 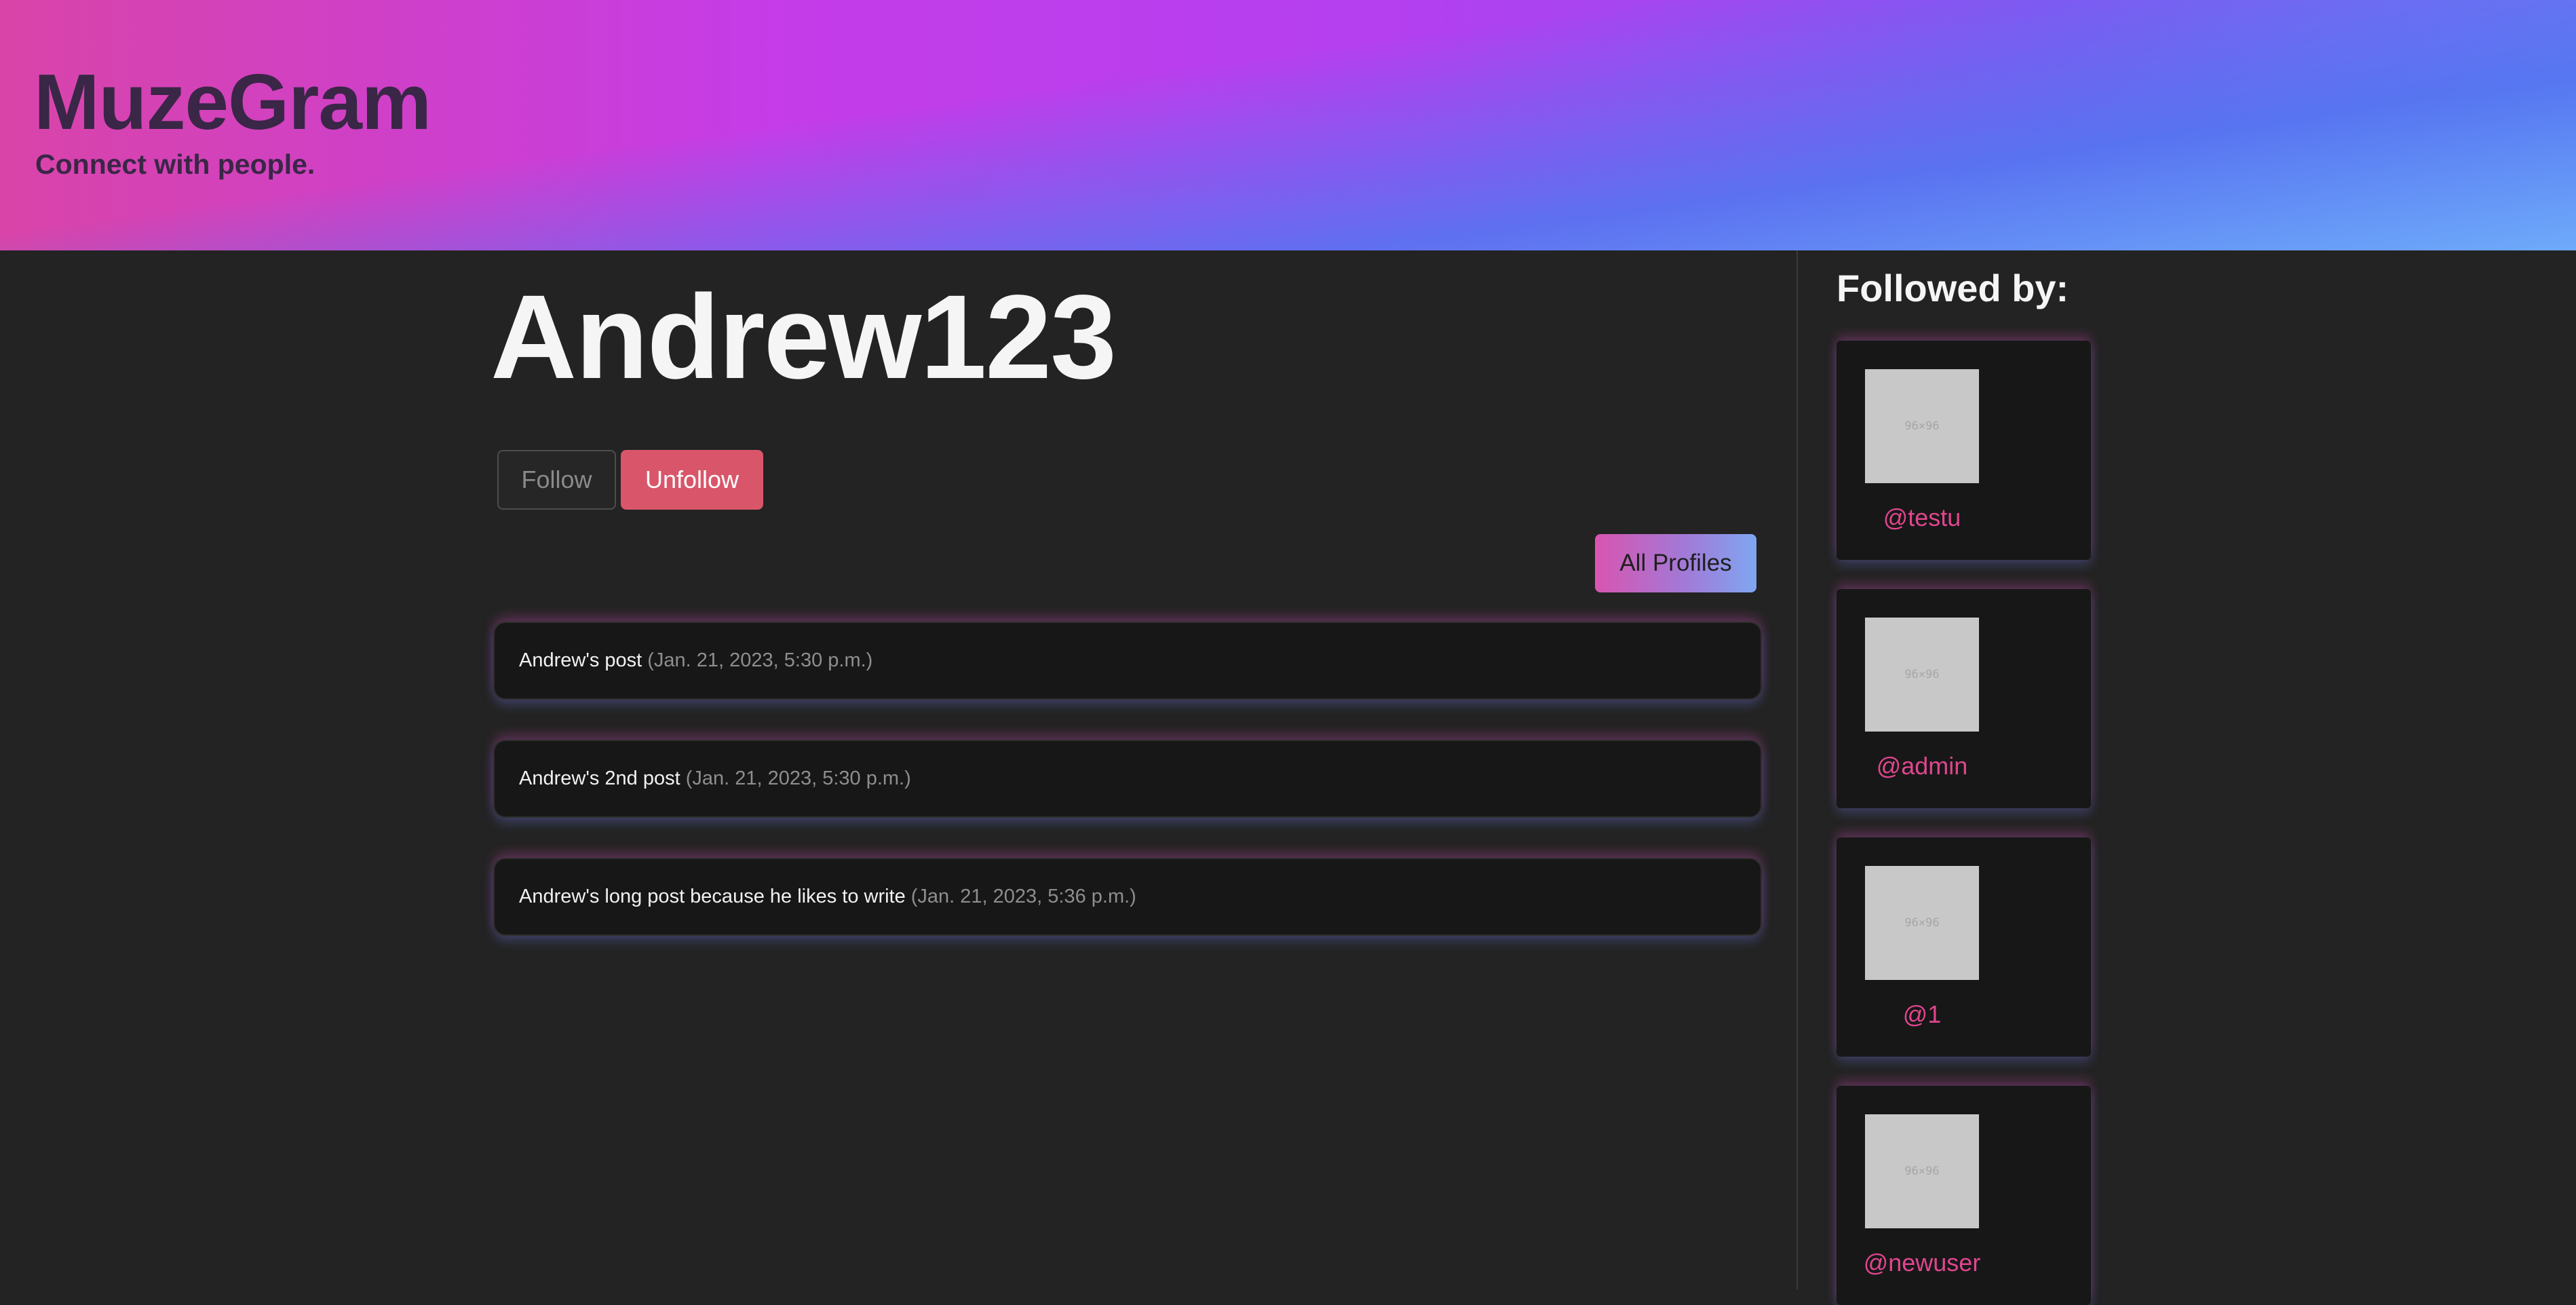 I want to click on follower-handle-link: @admin, so click(x=1922, y=766).